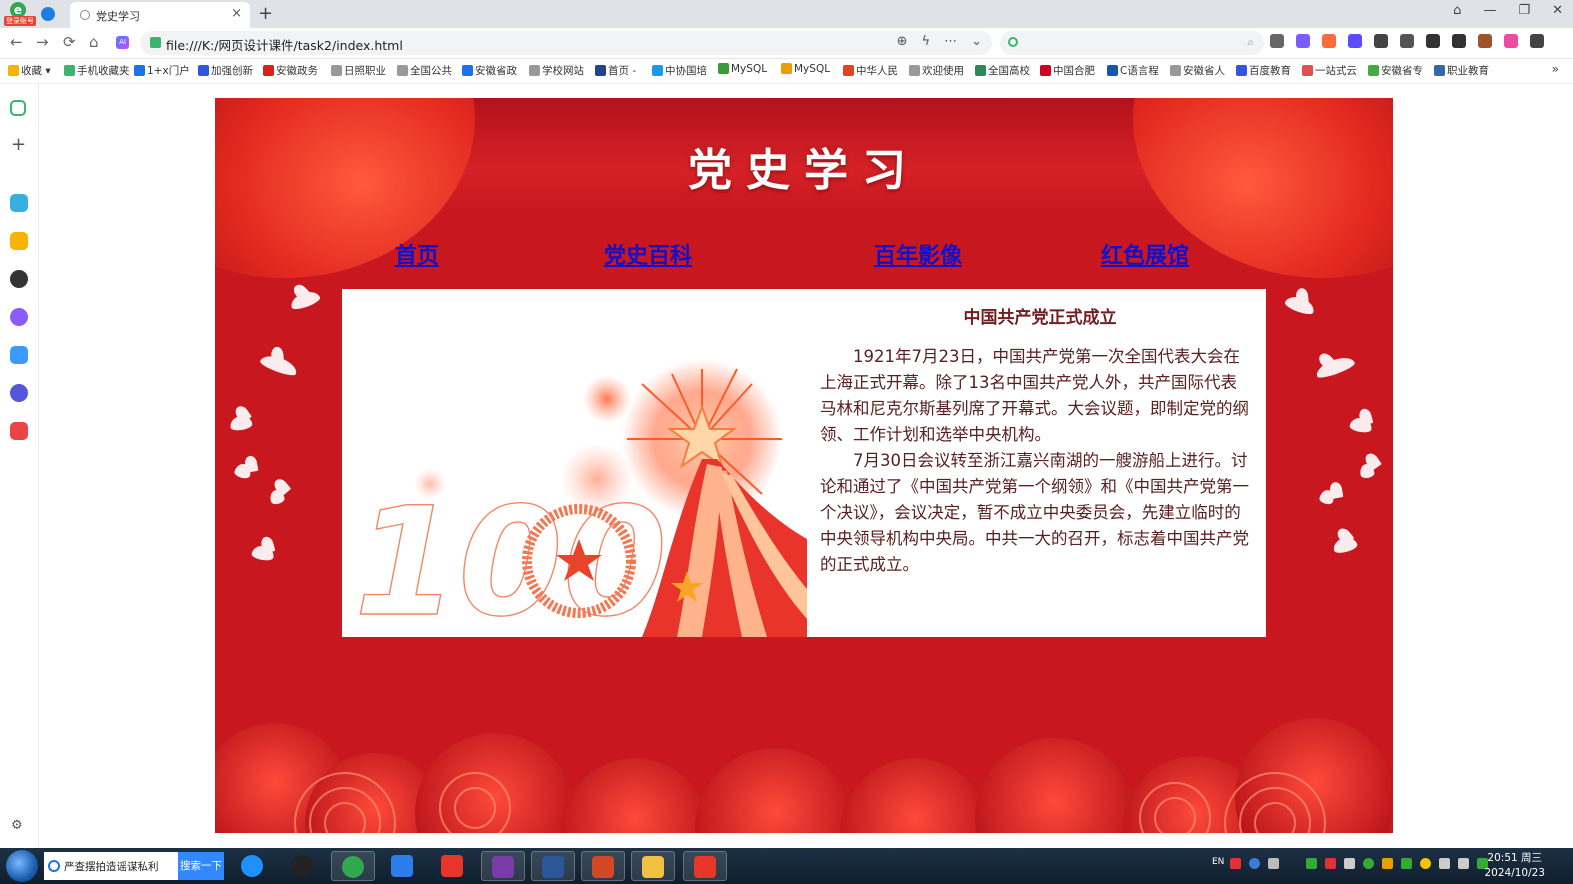  What do you see at coordinates (19, 393) in the screenshot?
I see `sidebar-bot-icon` at bounding box center [19, 393].